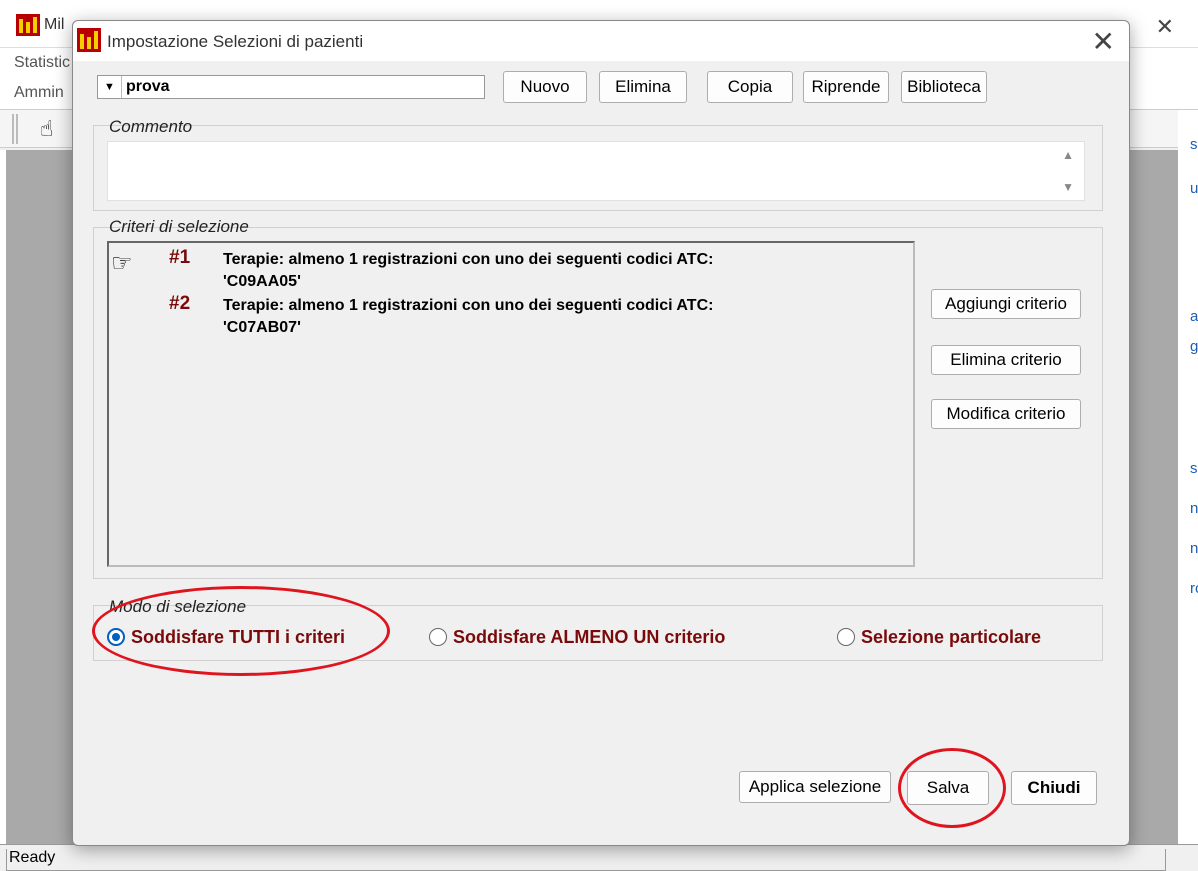 The height and width of the screenshot is (871, 1198). What do you see at coordinates (262, 327) in the screenshot?
I see `criterion-text-line2: 'C07AB07'` at bounding box center [262, 327].